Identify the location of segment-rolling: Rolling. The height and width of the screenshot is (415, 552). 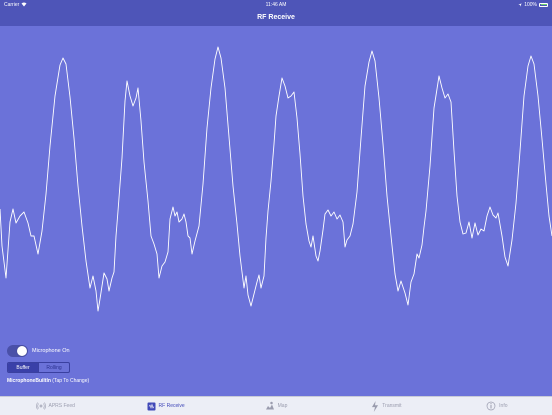
(53, 367).